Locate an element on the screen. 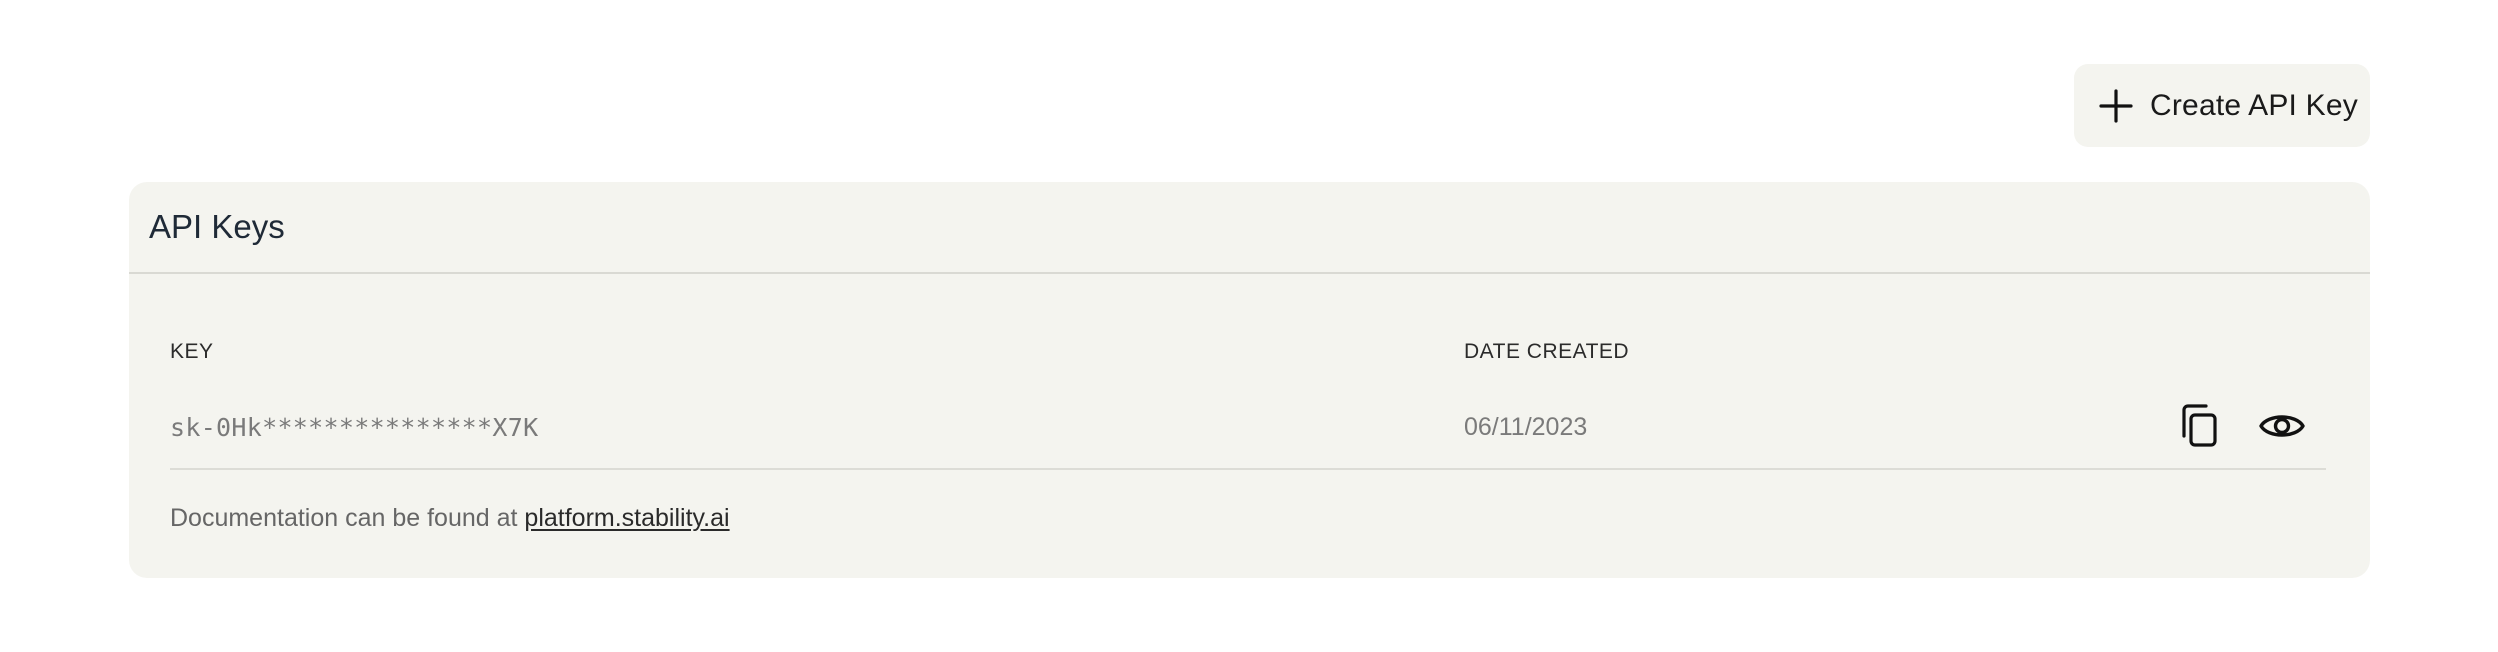 Image resolution: width=2498 pixels, height=652 pixels. date-created-value: 06/11/2023 is located at coordinates (1526, 427).